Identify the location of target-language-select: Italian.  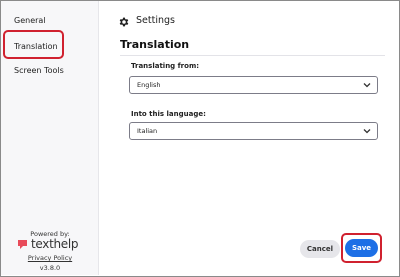
(253, 131).